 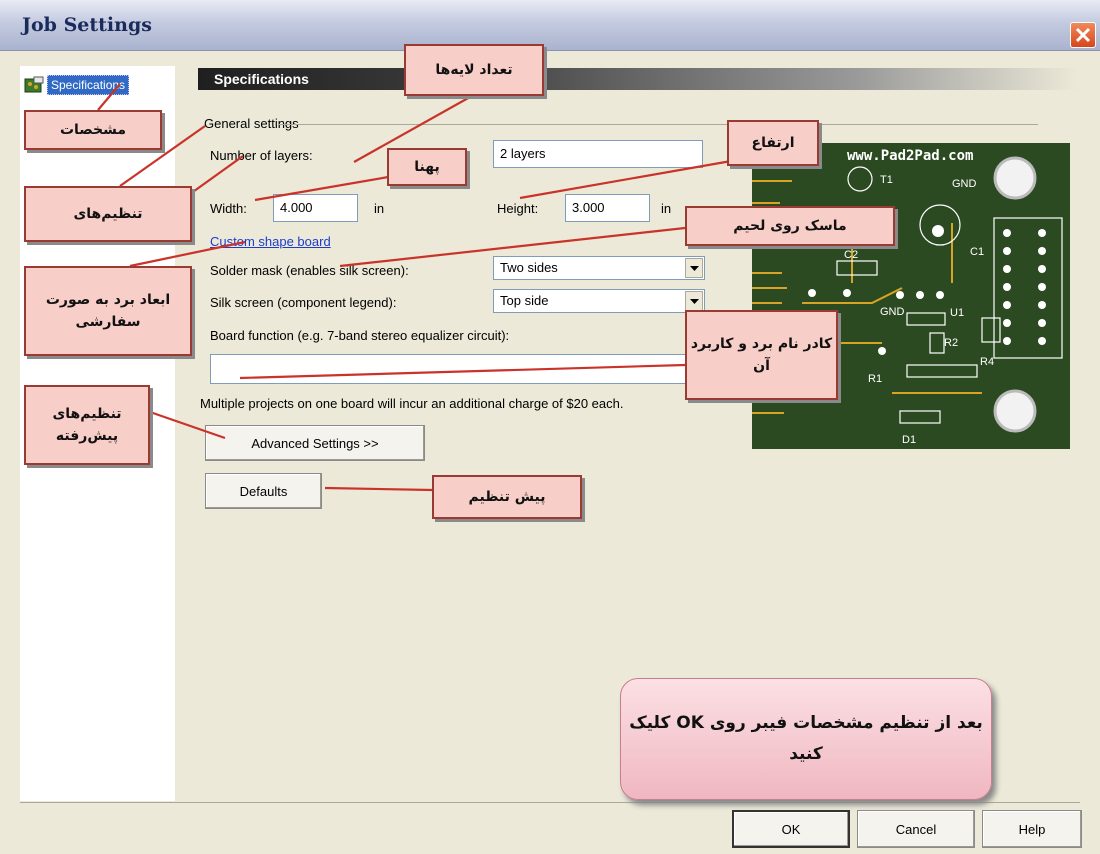 What do you see at coordinates (108, 214) in the screenshot?
I see `callout-settings: تنظیم‌های` at bounding box center [108, 214].